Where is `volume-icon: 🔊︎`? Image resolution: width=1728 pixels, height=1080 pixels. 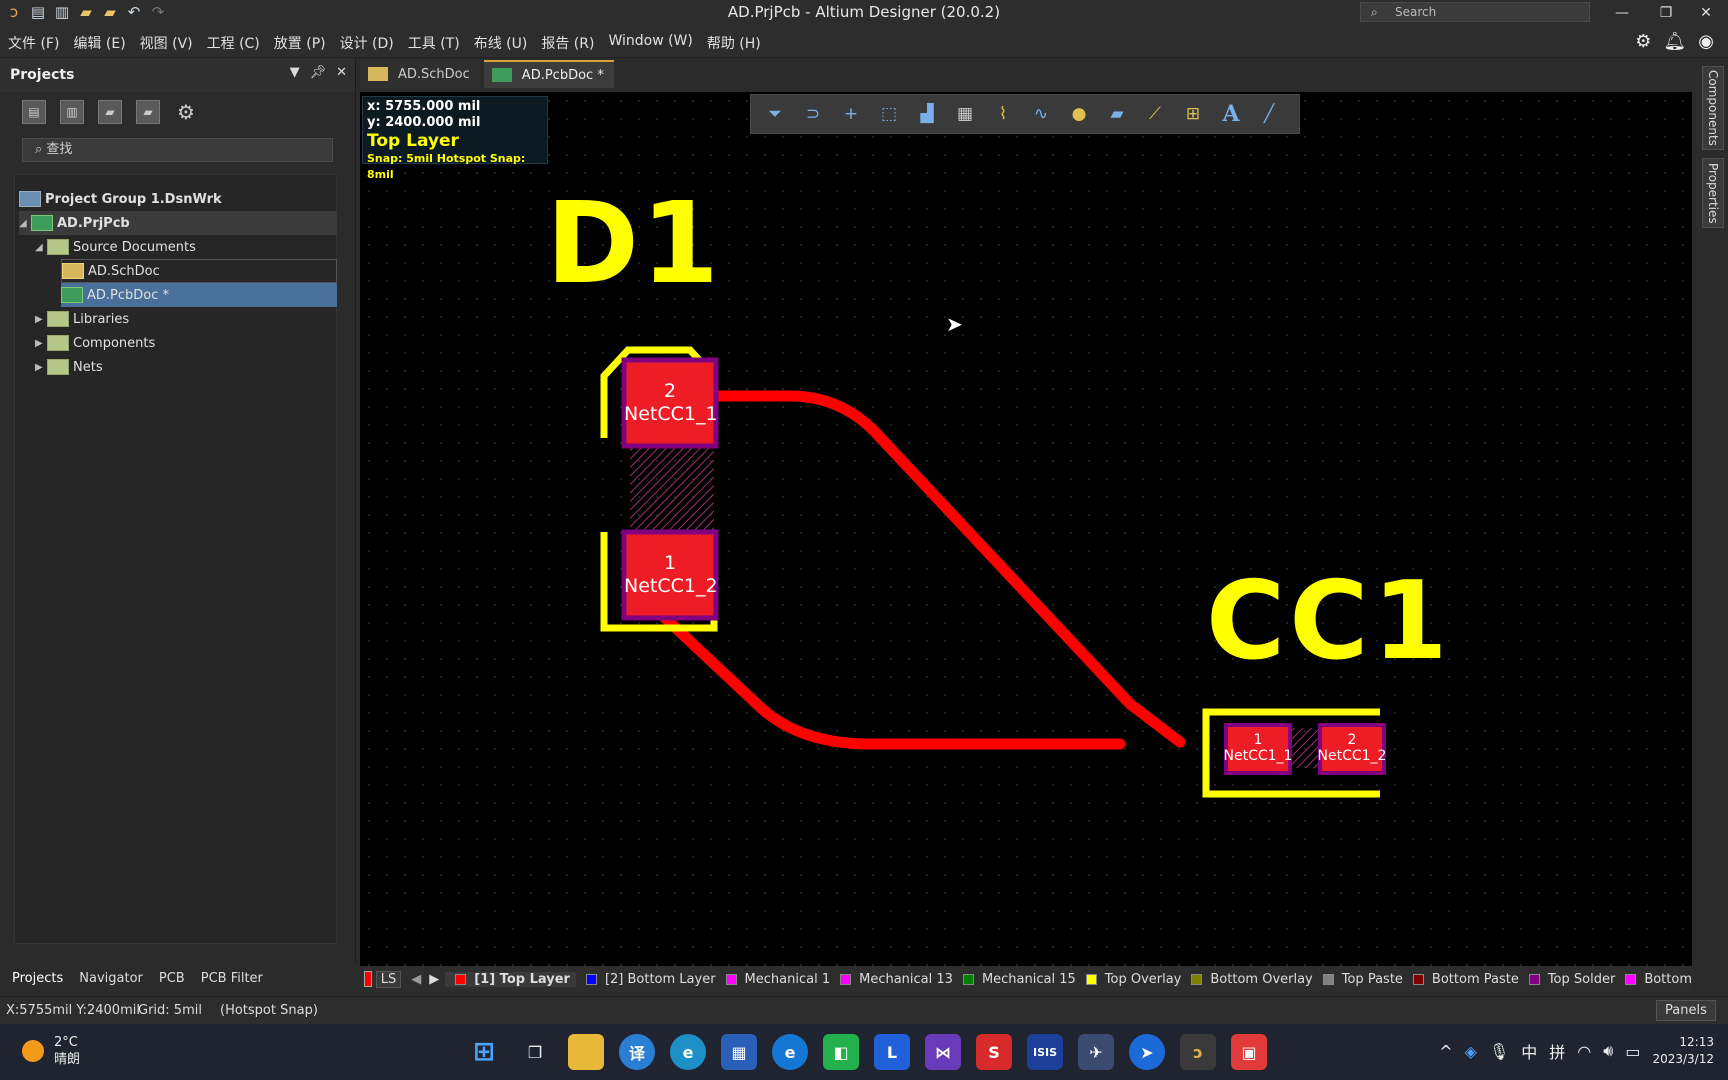
volume-icon: 🔊︎ is located at coordinates (1608, 1051).